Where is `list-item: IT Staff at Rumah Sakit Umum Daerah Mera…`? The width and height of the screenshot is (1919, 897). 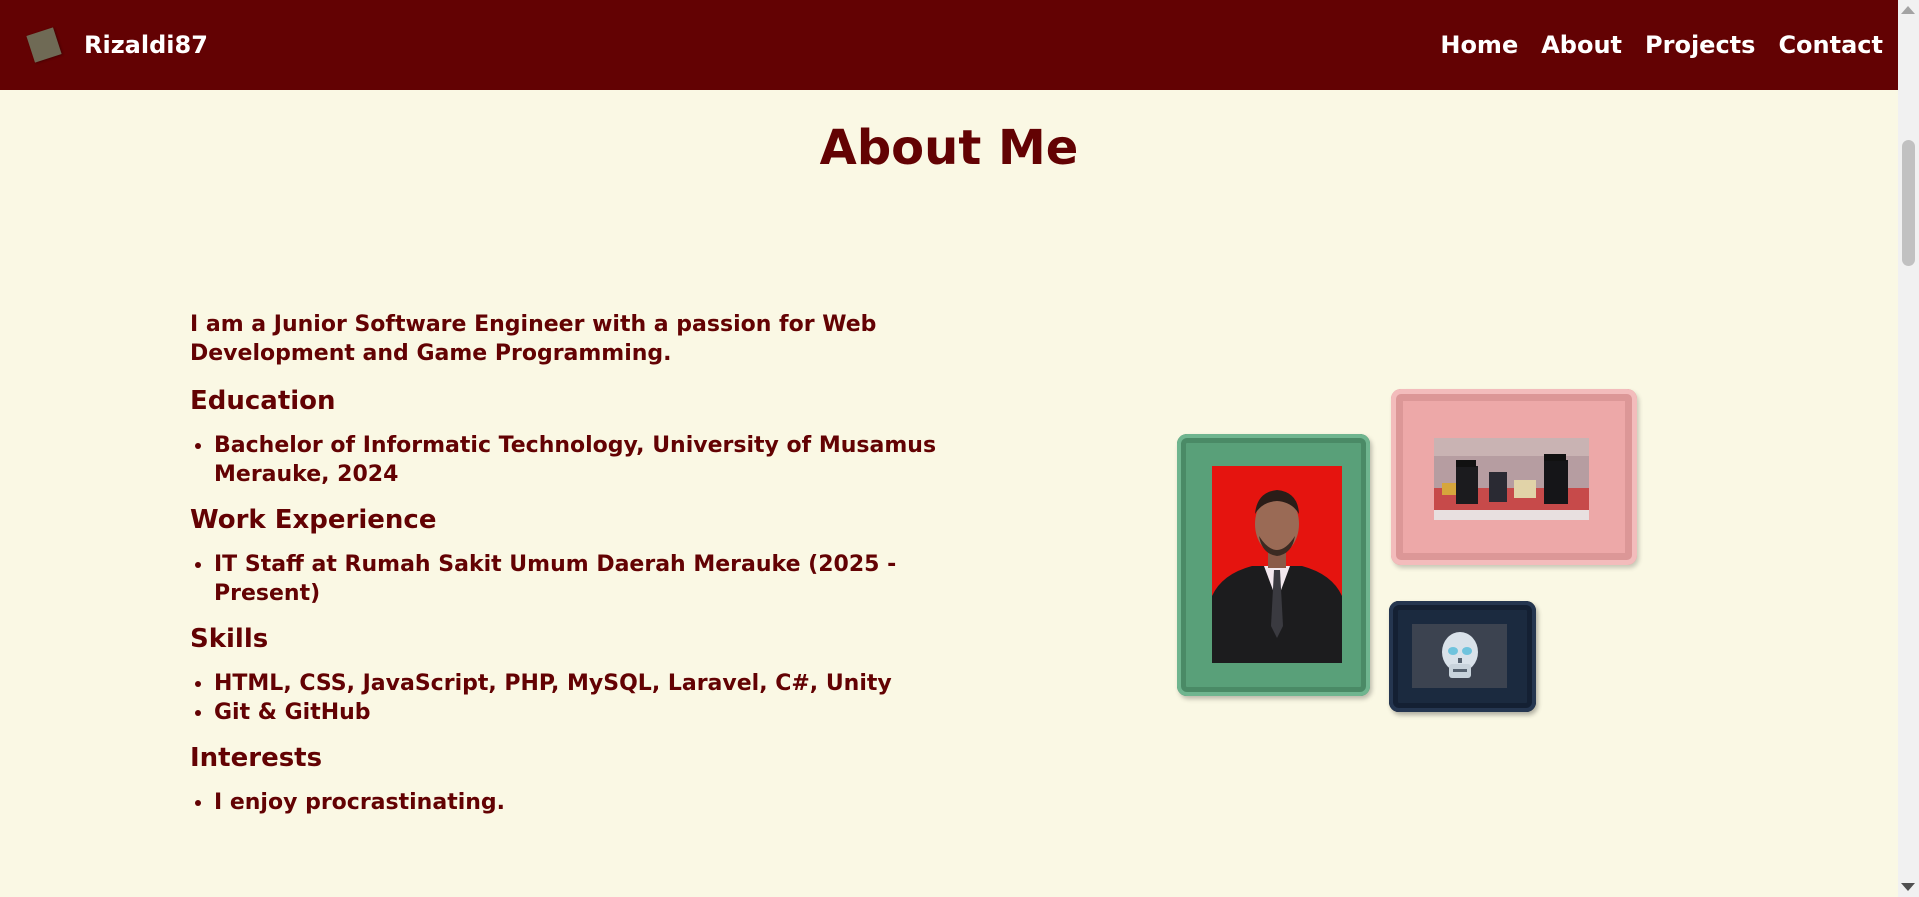
list-item: IT Staff at Rumah Sakit Umum Daerah Mera… is located at coordinates (592, 579).